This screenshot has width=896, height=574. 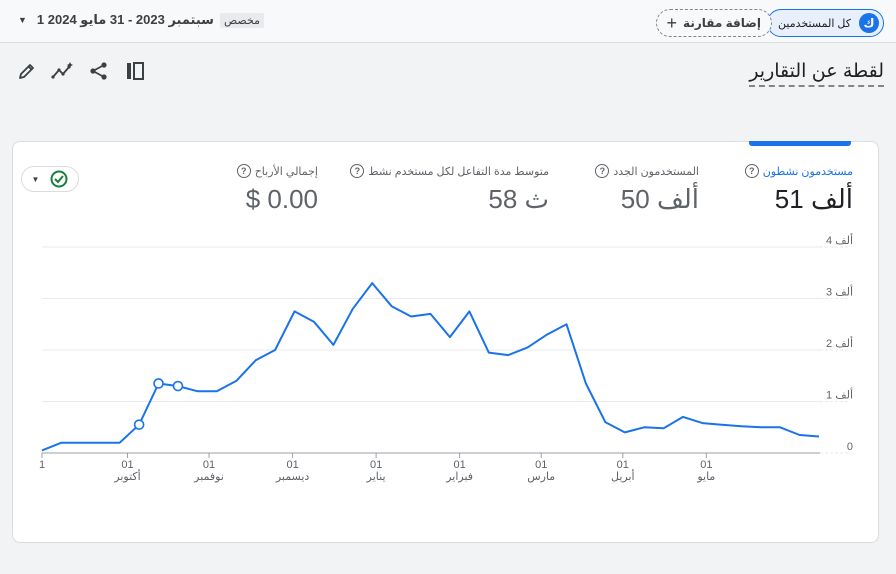 I want to click on segment-badge: ك, so click(x=869, y=23).